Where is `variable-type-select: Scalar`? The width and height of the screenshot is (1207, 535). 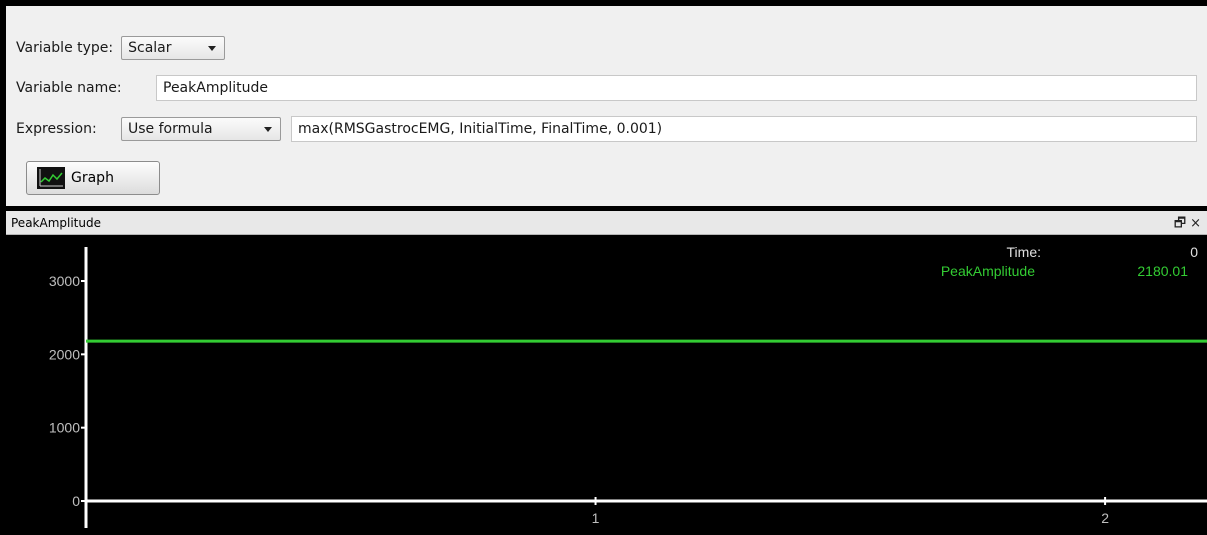
variable-type-select: Scalar is located at coordinates (173, 48).